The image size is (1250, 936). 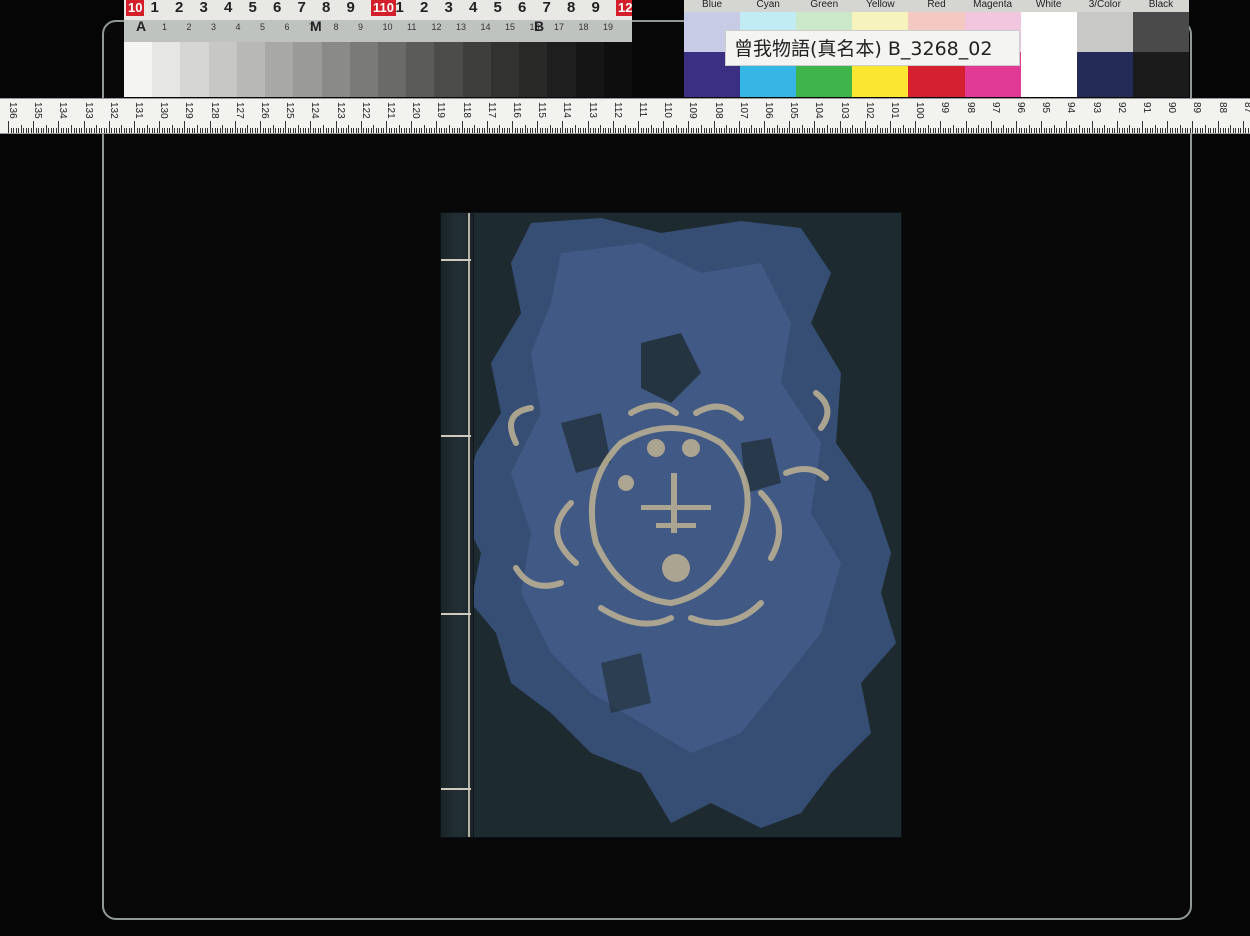 What do you see at coordinates (378, 10) in the screenshot?
I see `scale-top-strip: 10 1 2 3 4 5 6 7 8 9 110 1 2 3 4 5 6 7 8 9 12` at bounding box center [378, 10].